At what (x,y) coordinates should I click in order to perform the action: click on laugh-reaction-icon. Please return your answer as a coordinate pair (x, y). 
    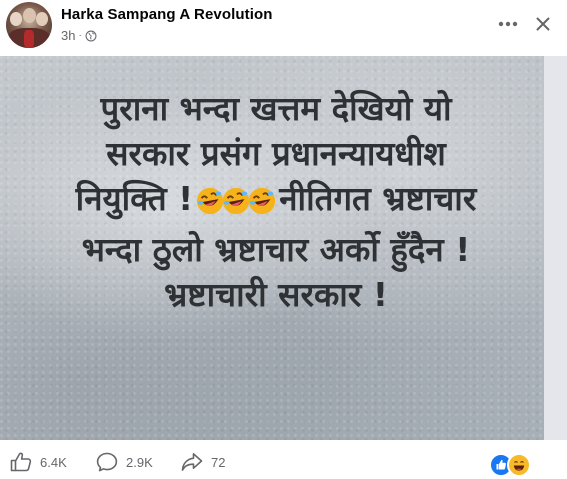
    Looking at the image, I should click on (519, 465).